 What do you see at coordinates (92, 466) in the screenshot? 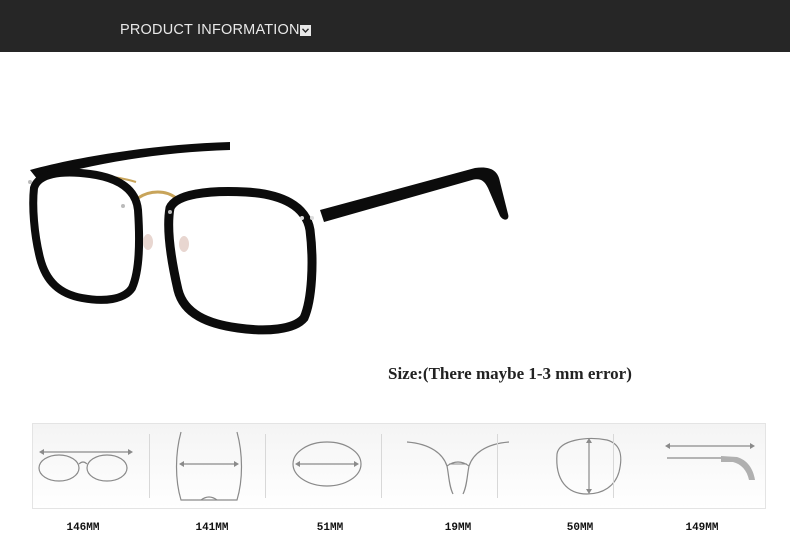
I see `frame-width-icon` at bounding box center [92, 466].